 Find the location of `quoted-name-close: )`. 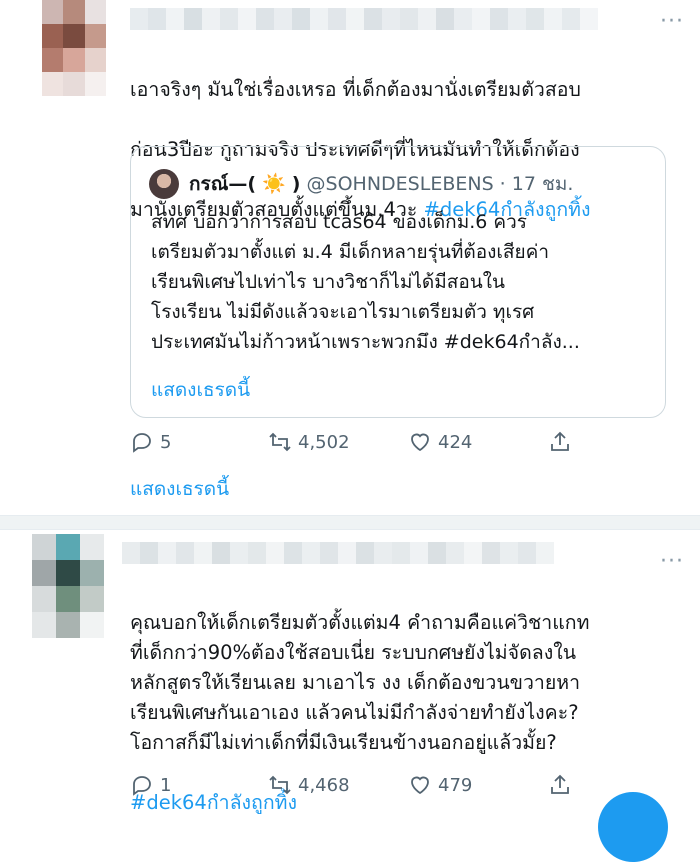

quoted-name-close: ) is located at coordinates (296, 184).